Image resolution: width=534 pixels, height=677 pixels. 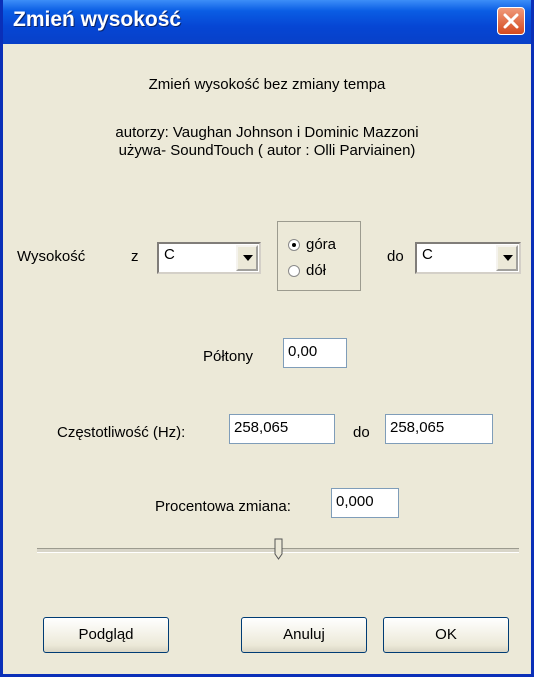 I want to click on radio-up-indicator, so click(x=294, y=245).